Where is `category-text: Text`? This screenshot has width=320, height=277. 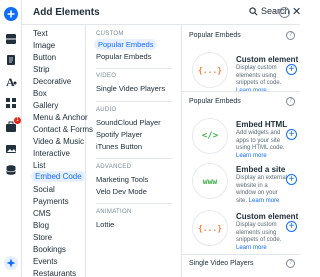 category-text: Text is located at coordinates (40, 33).